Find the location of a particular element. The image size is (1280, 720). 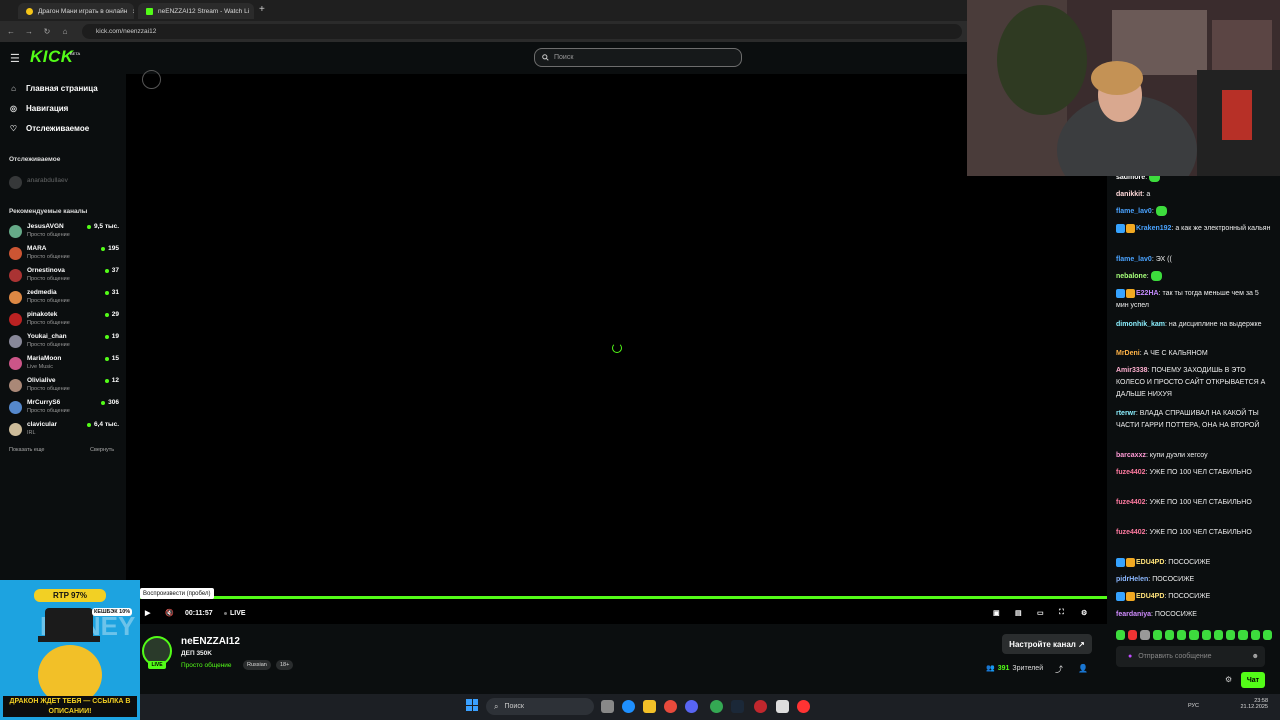

clock: 23:58 21.12.2025 is located at coordinates (1252, 704).